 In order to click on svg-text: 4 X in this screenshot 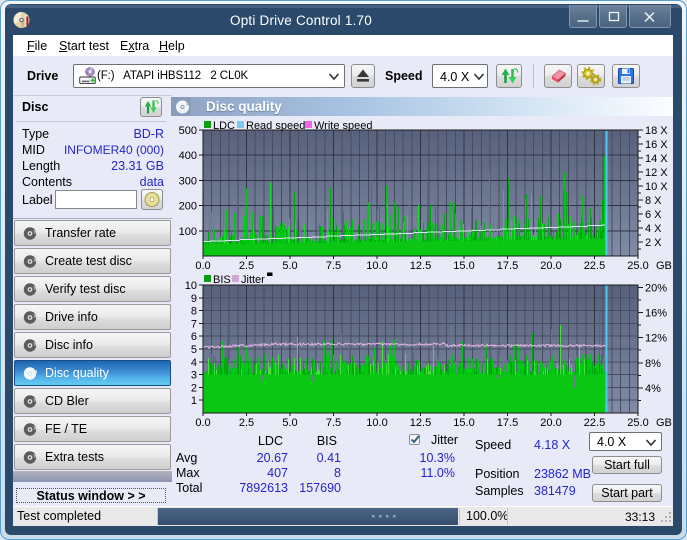, I will do `click(653, 229)`.